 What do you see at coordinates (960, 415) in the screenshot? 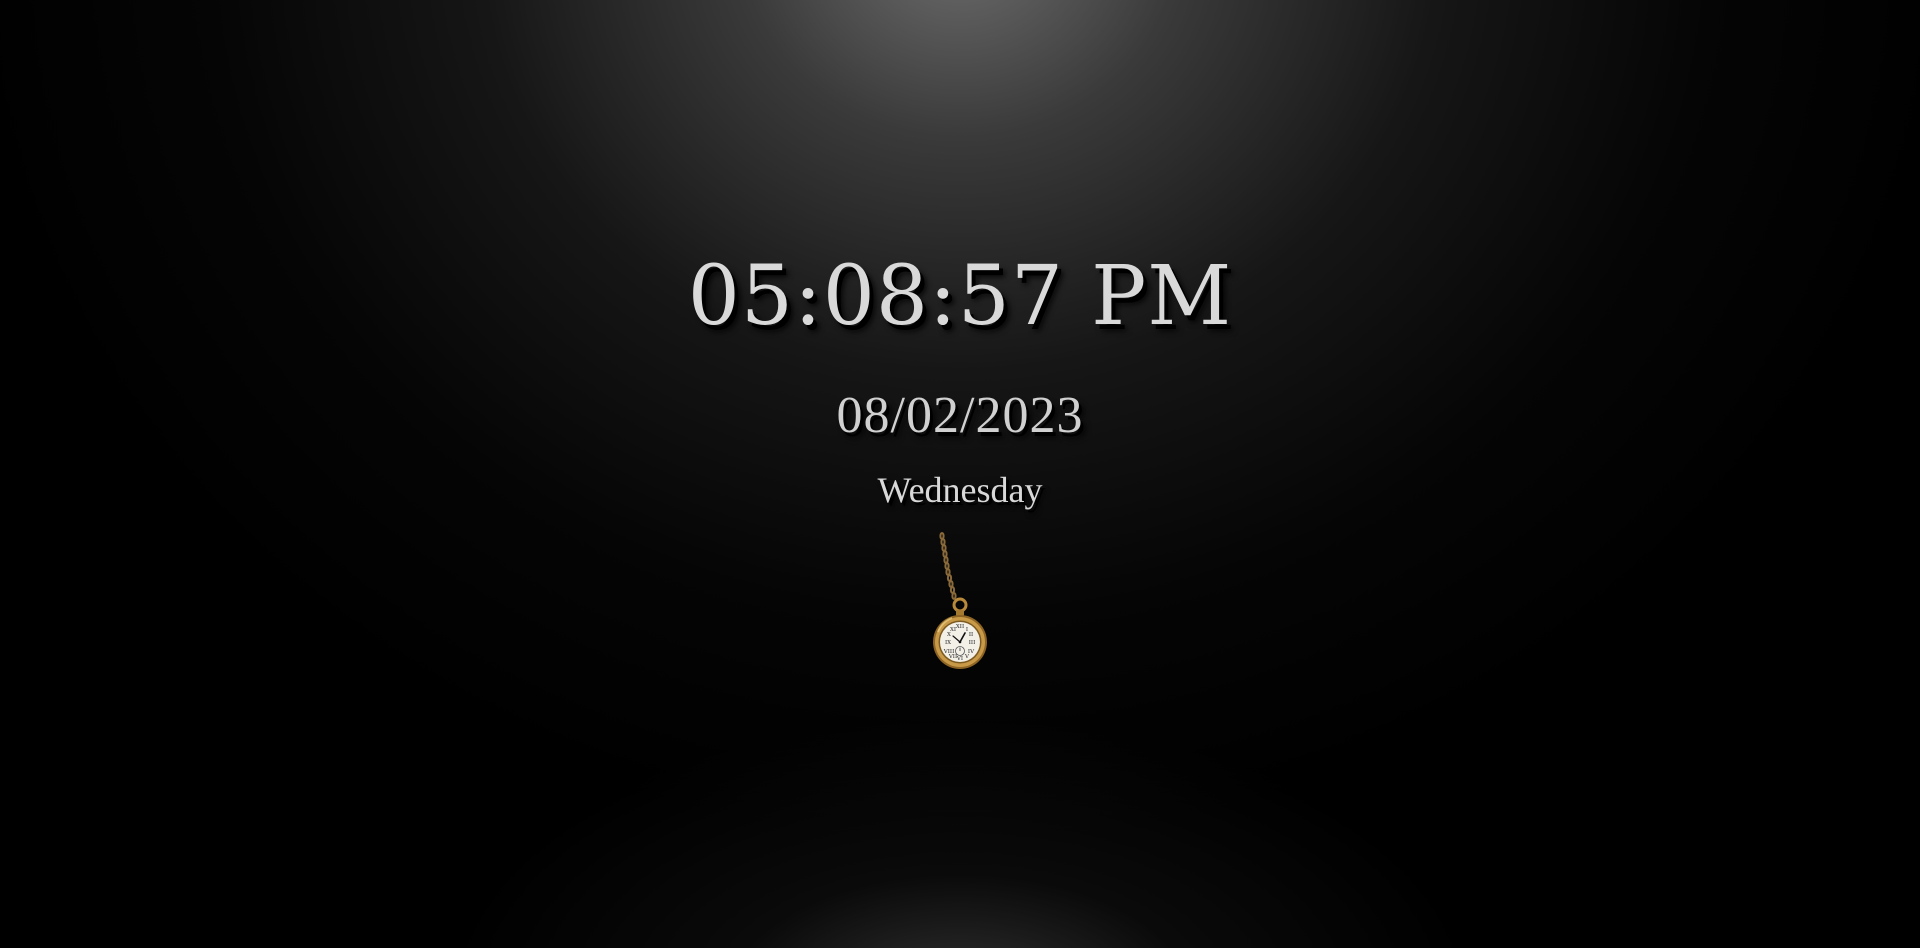
I see `clock-date: 08/02/2023` at bounding box center [960, 415].